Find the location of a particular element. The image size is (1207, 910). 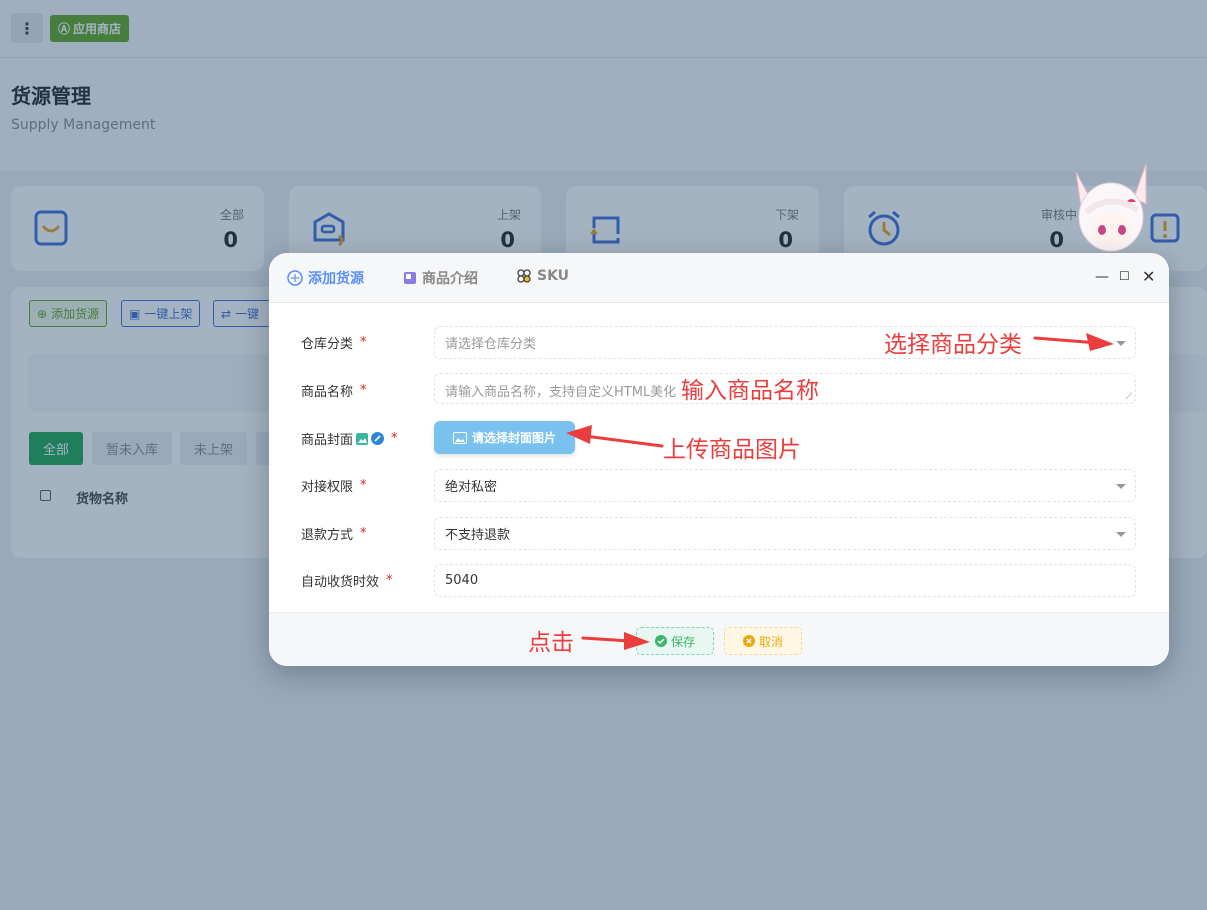

name-label-text: 商品名称 is located at coordinates (327, 392).